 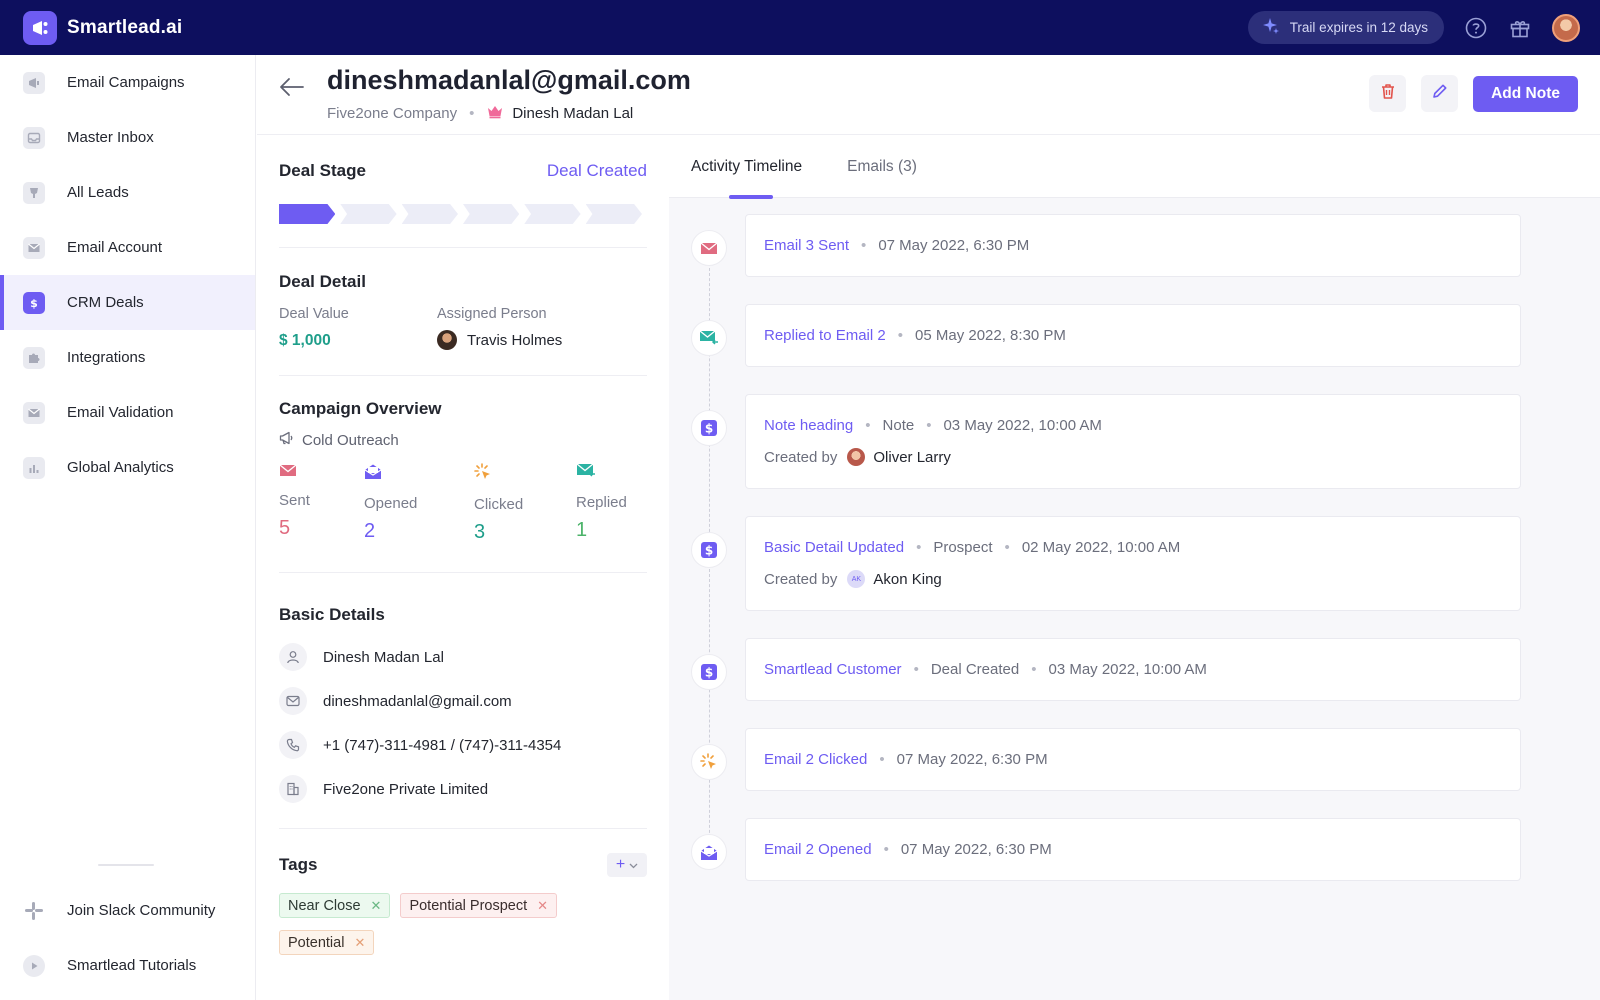 I want to click on stat-sent: Sent 5, so click(x=321, y=503).